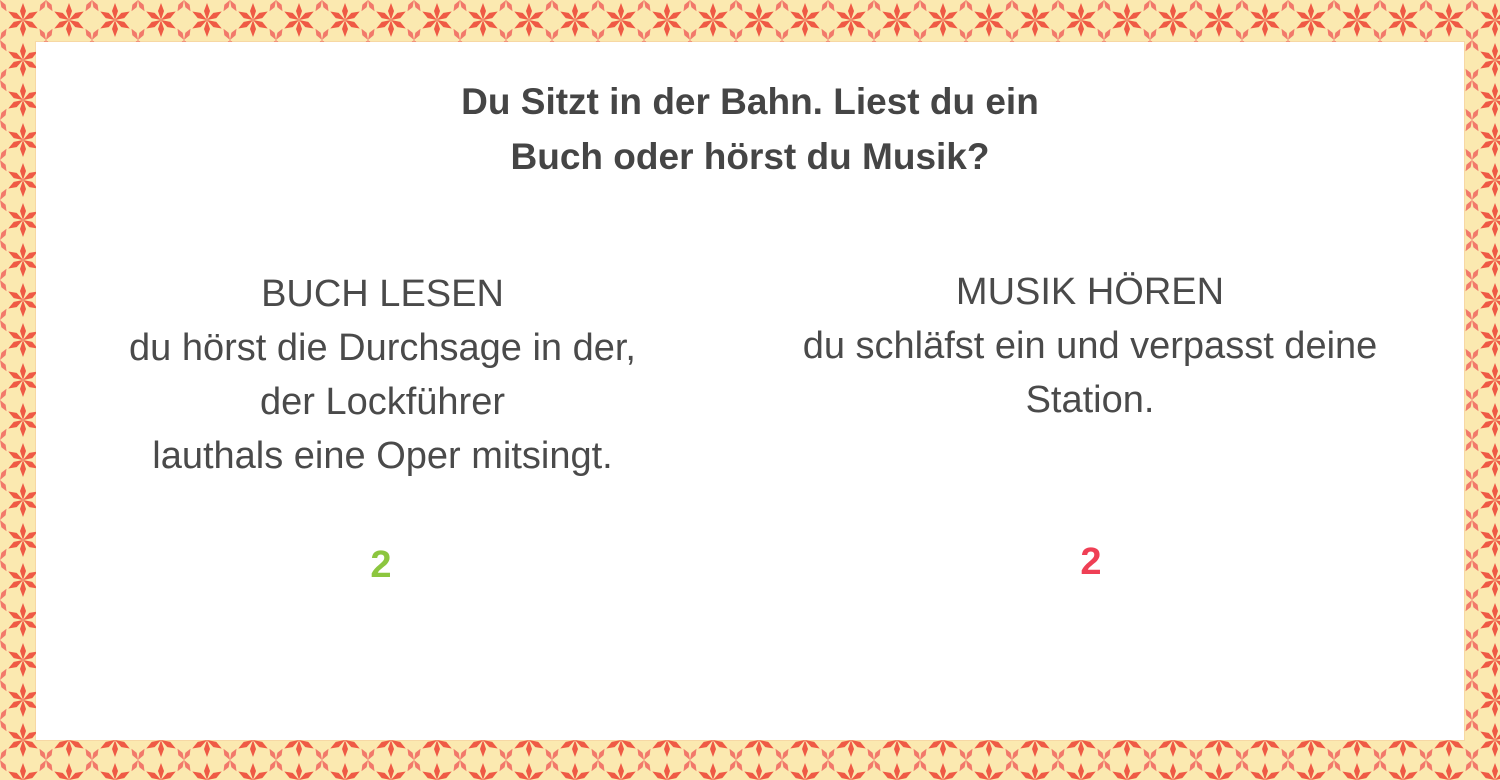 The image size is (1500, 780). I want to click on option-text-line: du hörst die Durchsage in der,, so click(382, 348).